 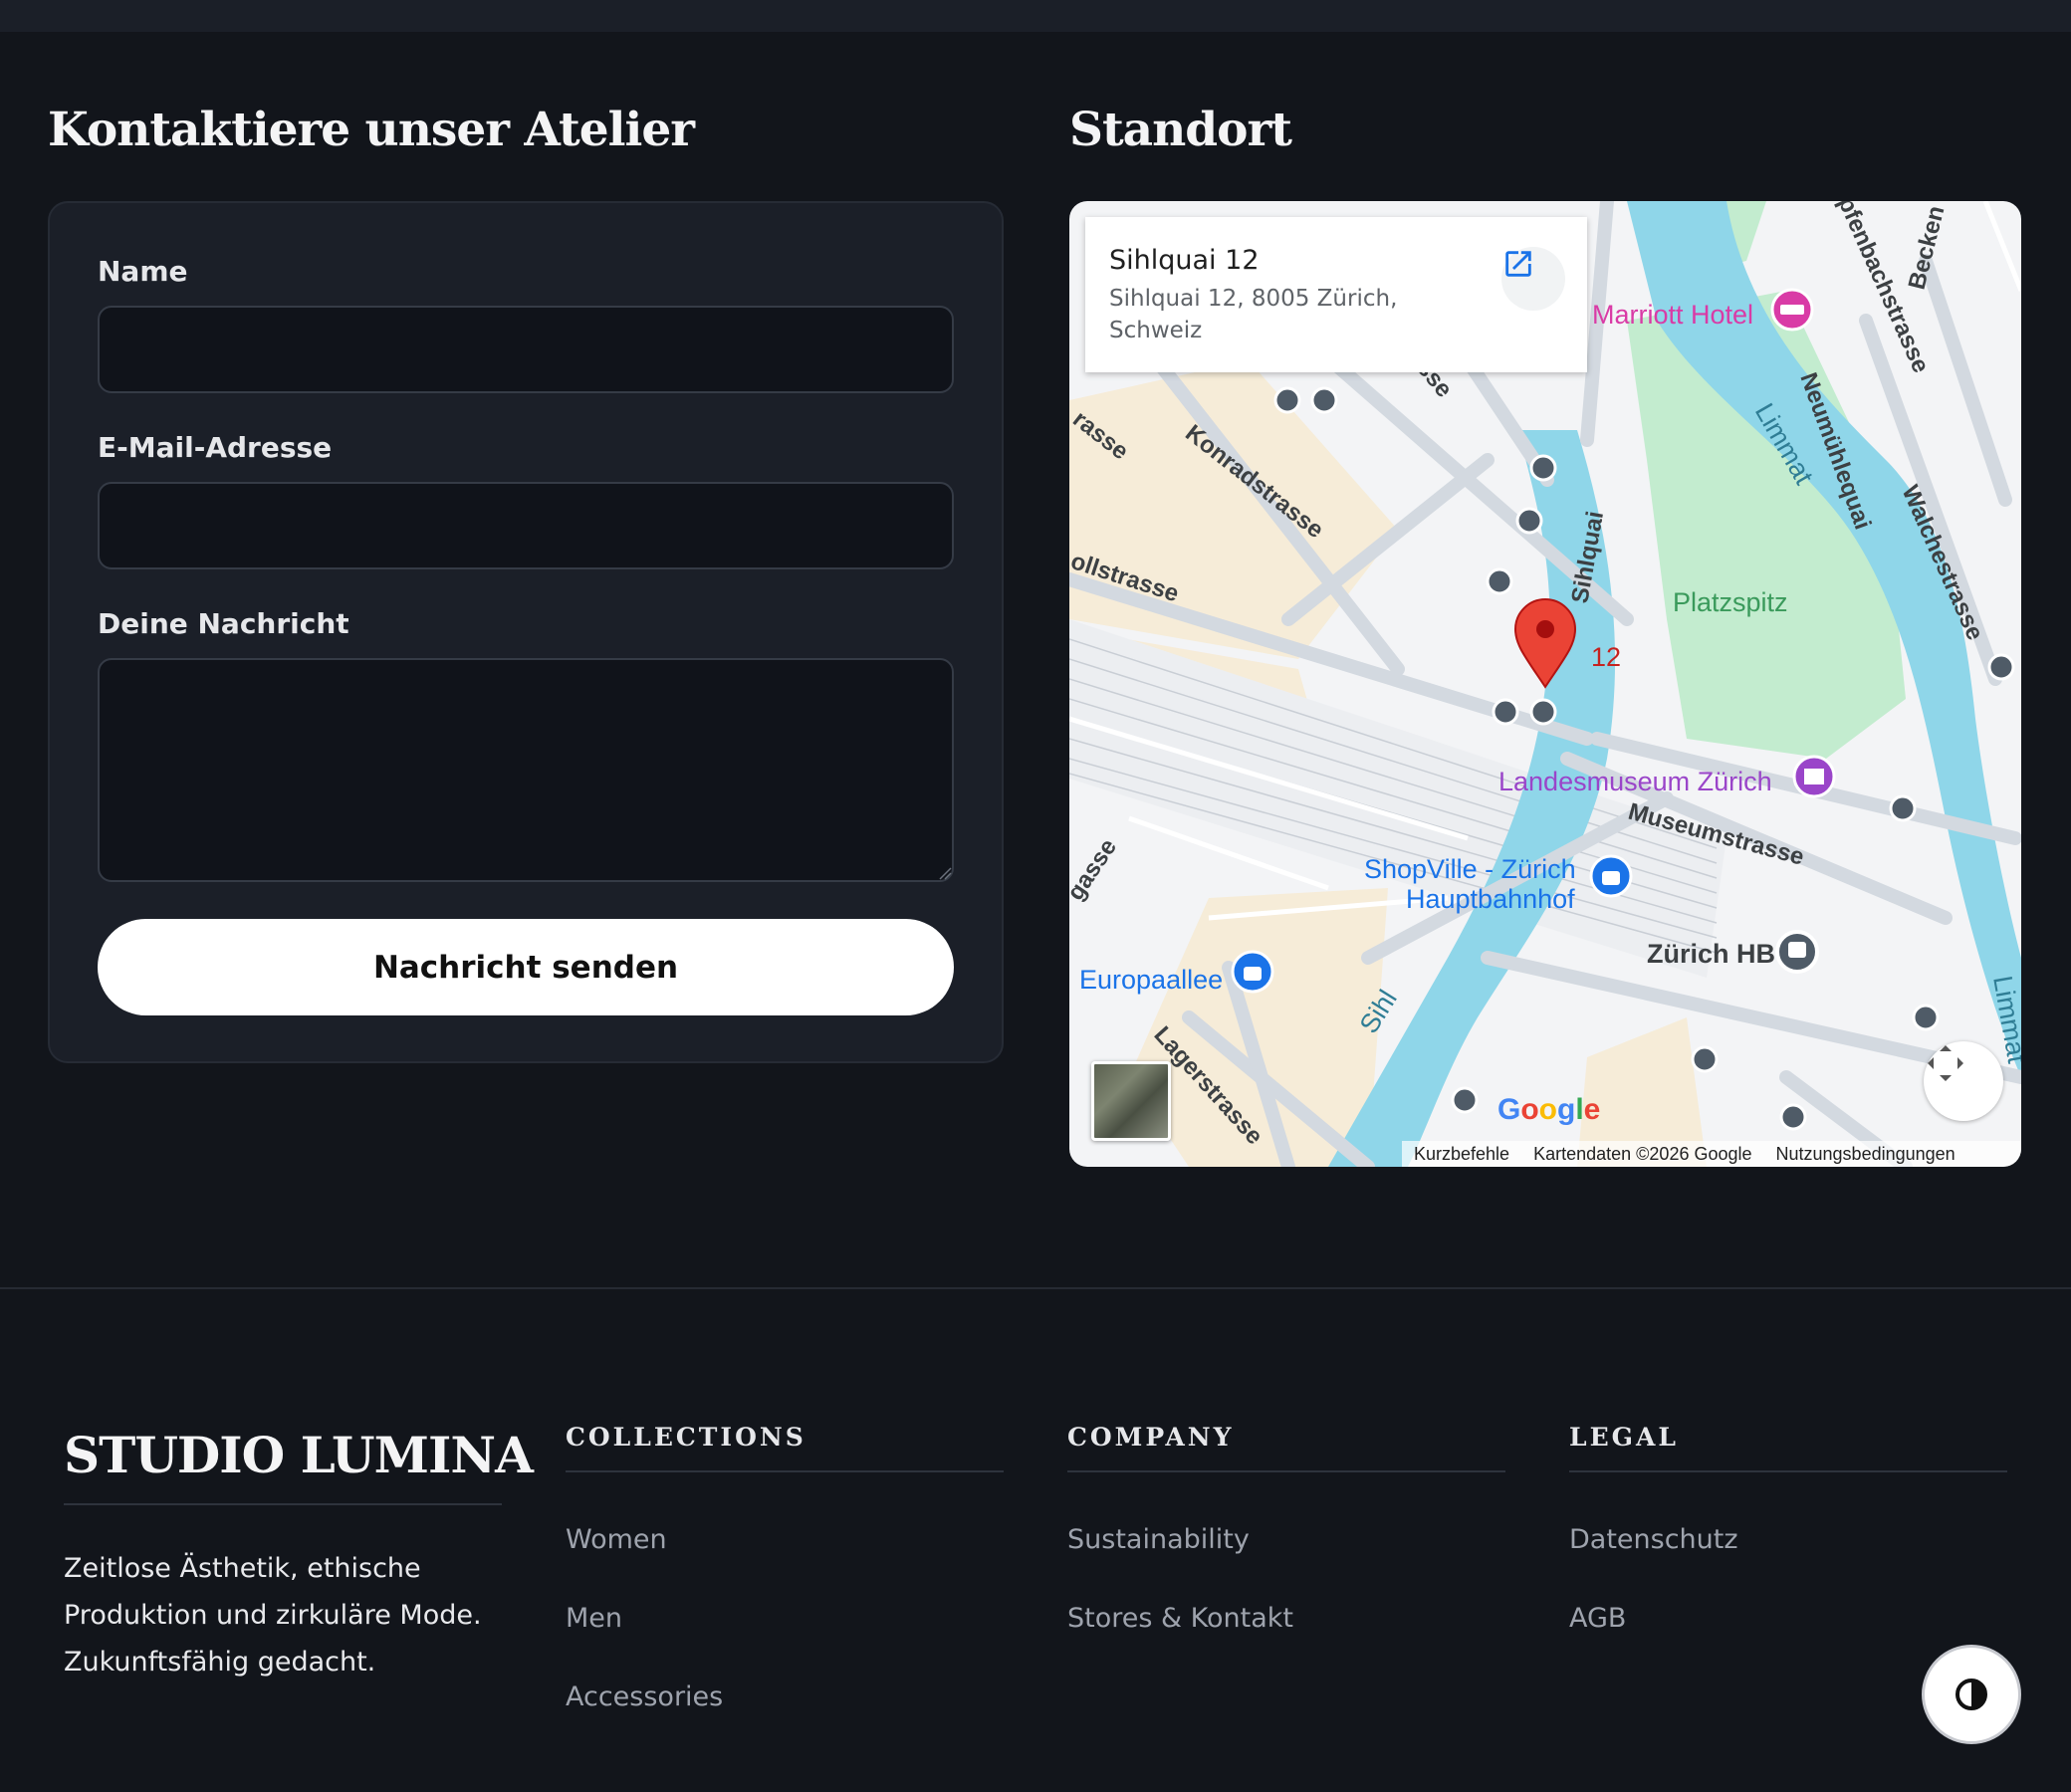 I want to click on place-address: Sihlquai 12, 8005 Zürich, Schweiz, so click(x=1253, y=314).